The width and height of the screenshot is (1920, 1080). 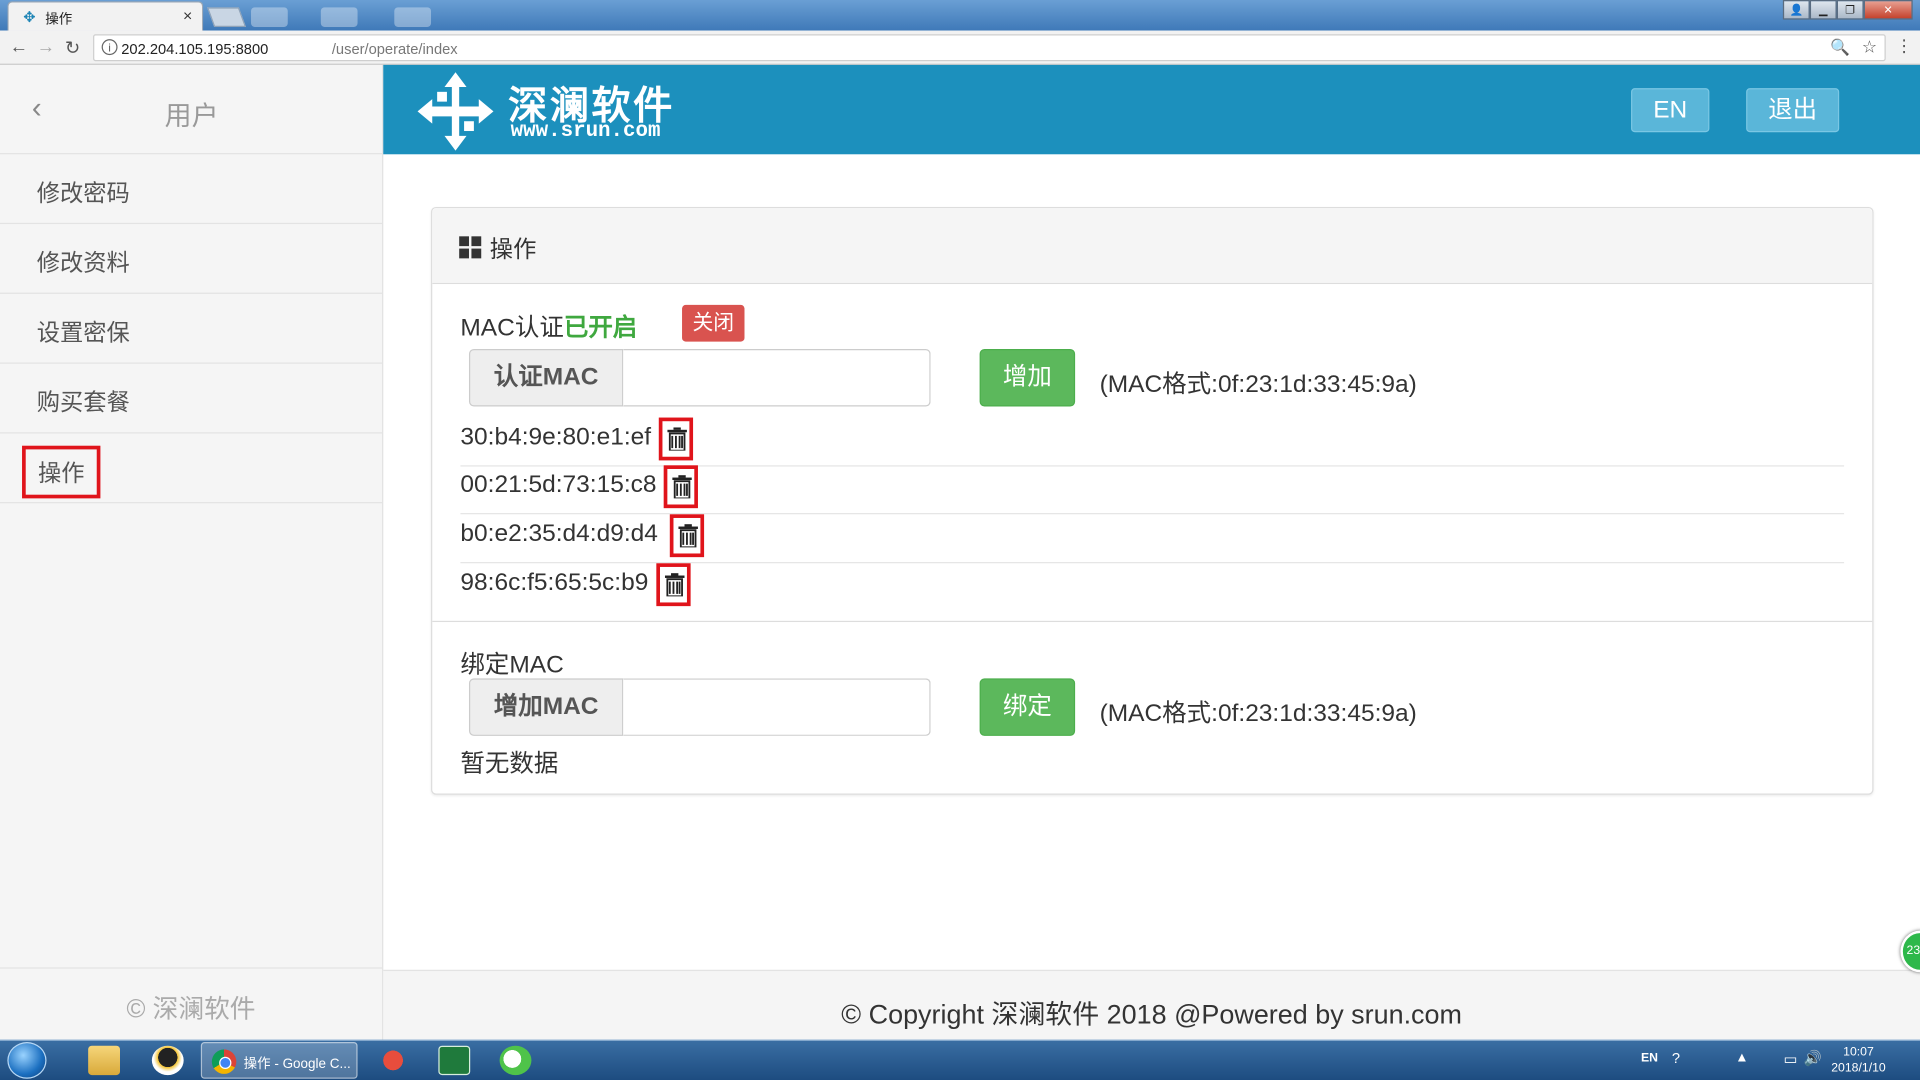 What do you see at coordinates (470, 247) in the screenshot?
I see `grid-icon` at bounding box center [470, 247].